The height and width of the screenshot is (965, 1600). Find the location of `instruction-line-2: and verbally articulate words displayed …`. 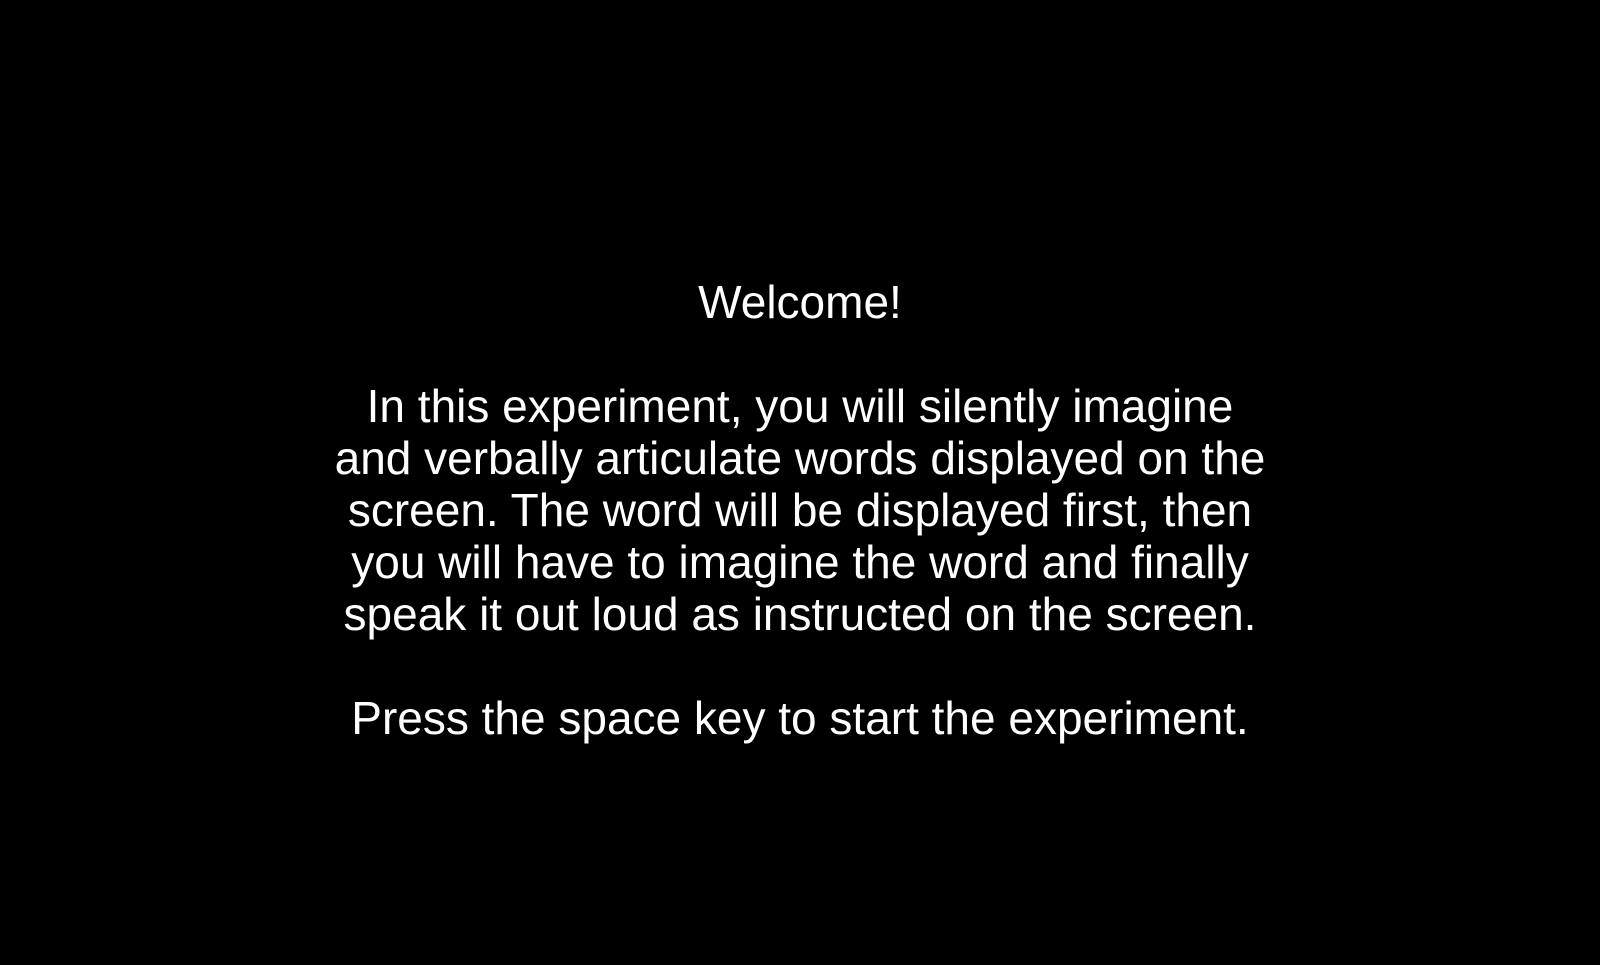

instruction-line-2: and verbally articulate words displayed … is located at coordinates (800, 458).